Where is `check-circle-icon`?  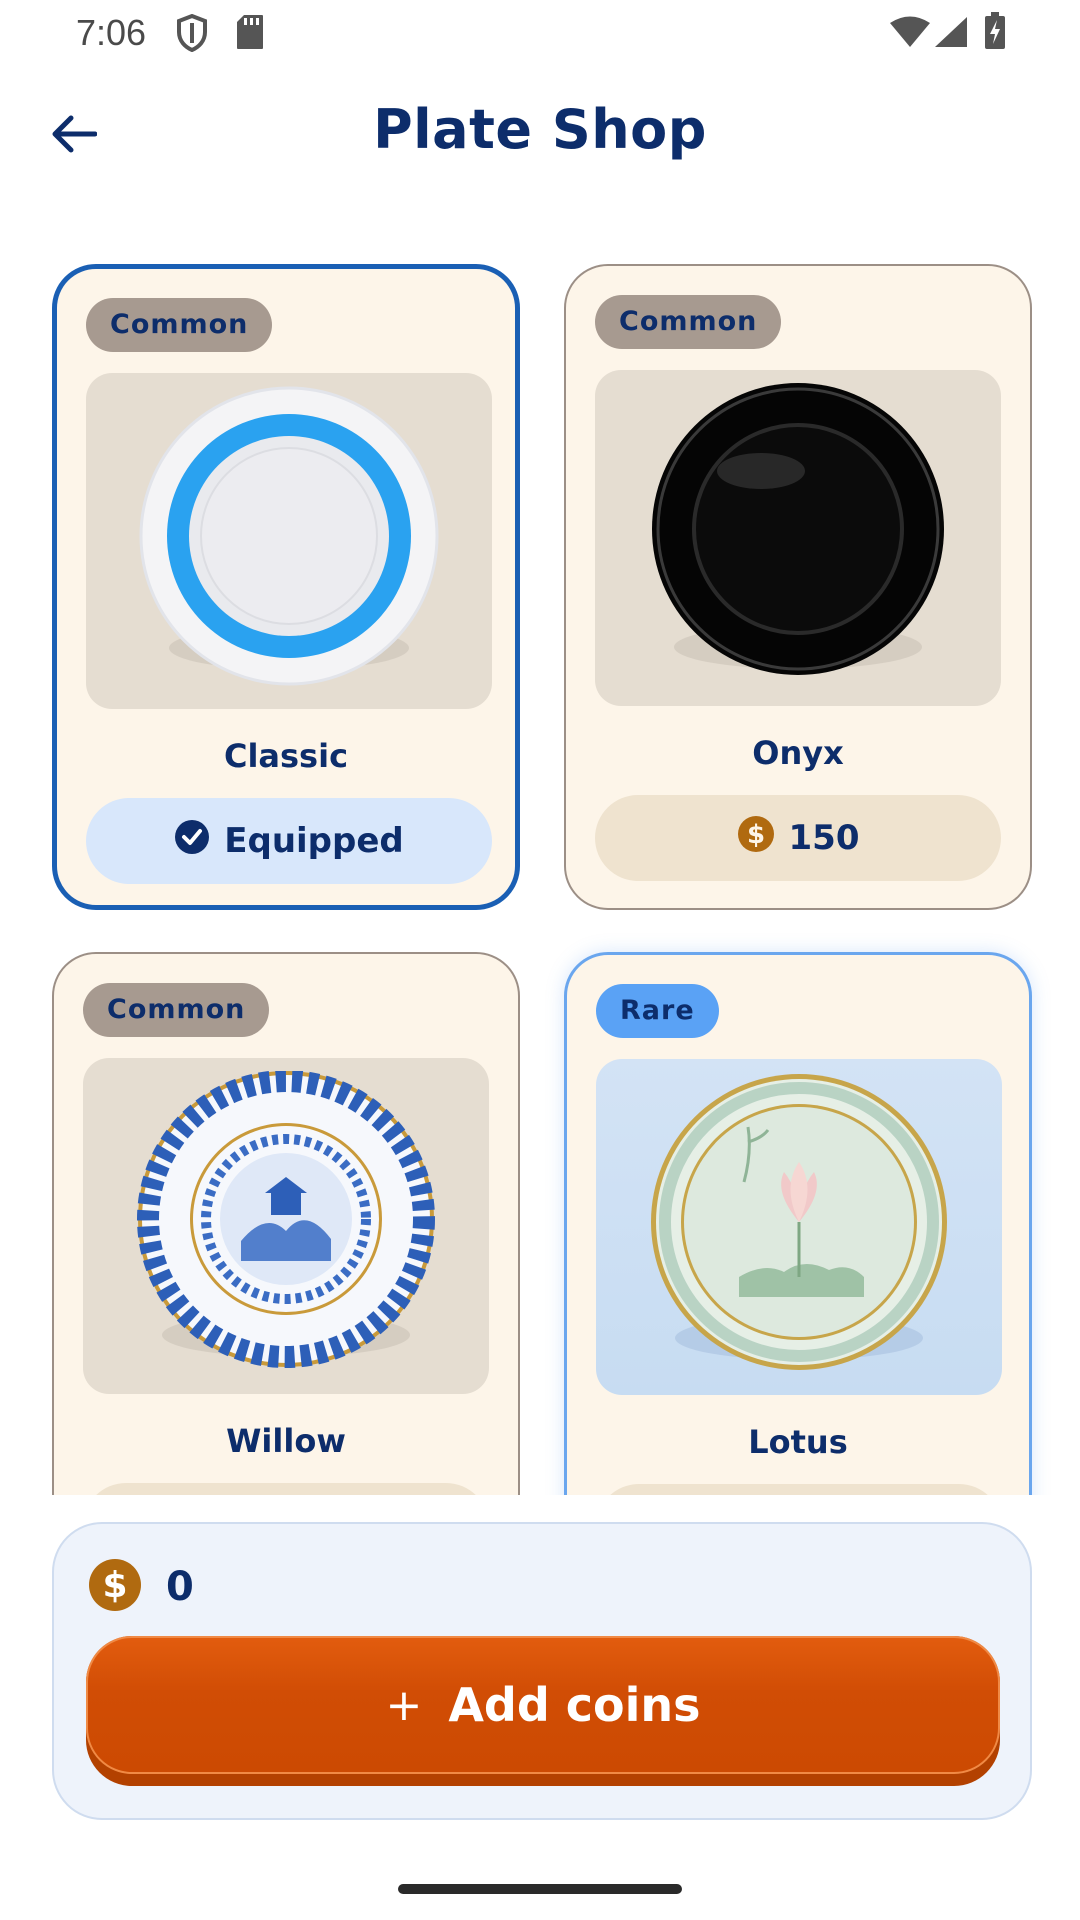
check-circle-icon is located at coordinates (192, 841).